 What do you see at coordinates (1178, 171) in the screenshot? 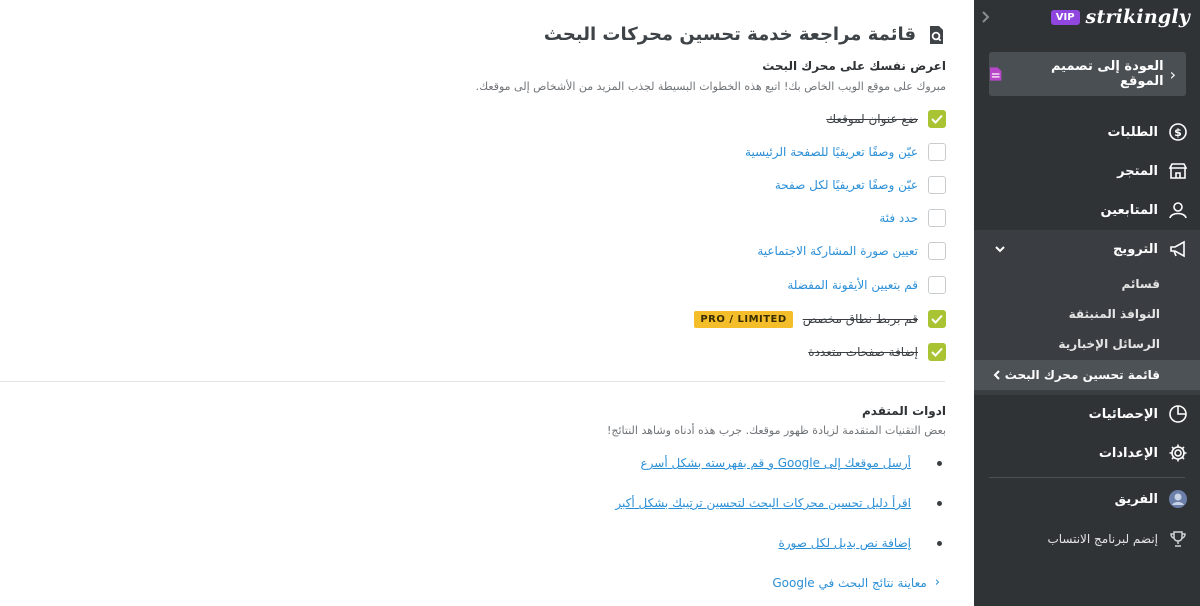
I see `store-icon` at bounding box center [1178, 171].